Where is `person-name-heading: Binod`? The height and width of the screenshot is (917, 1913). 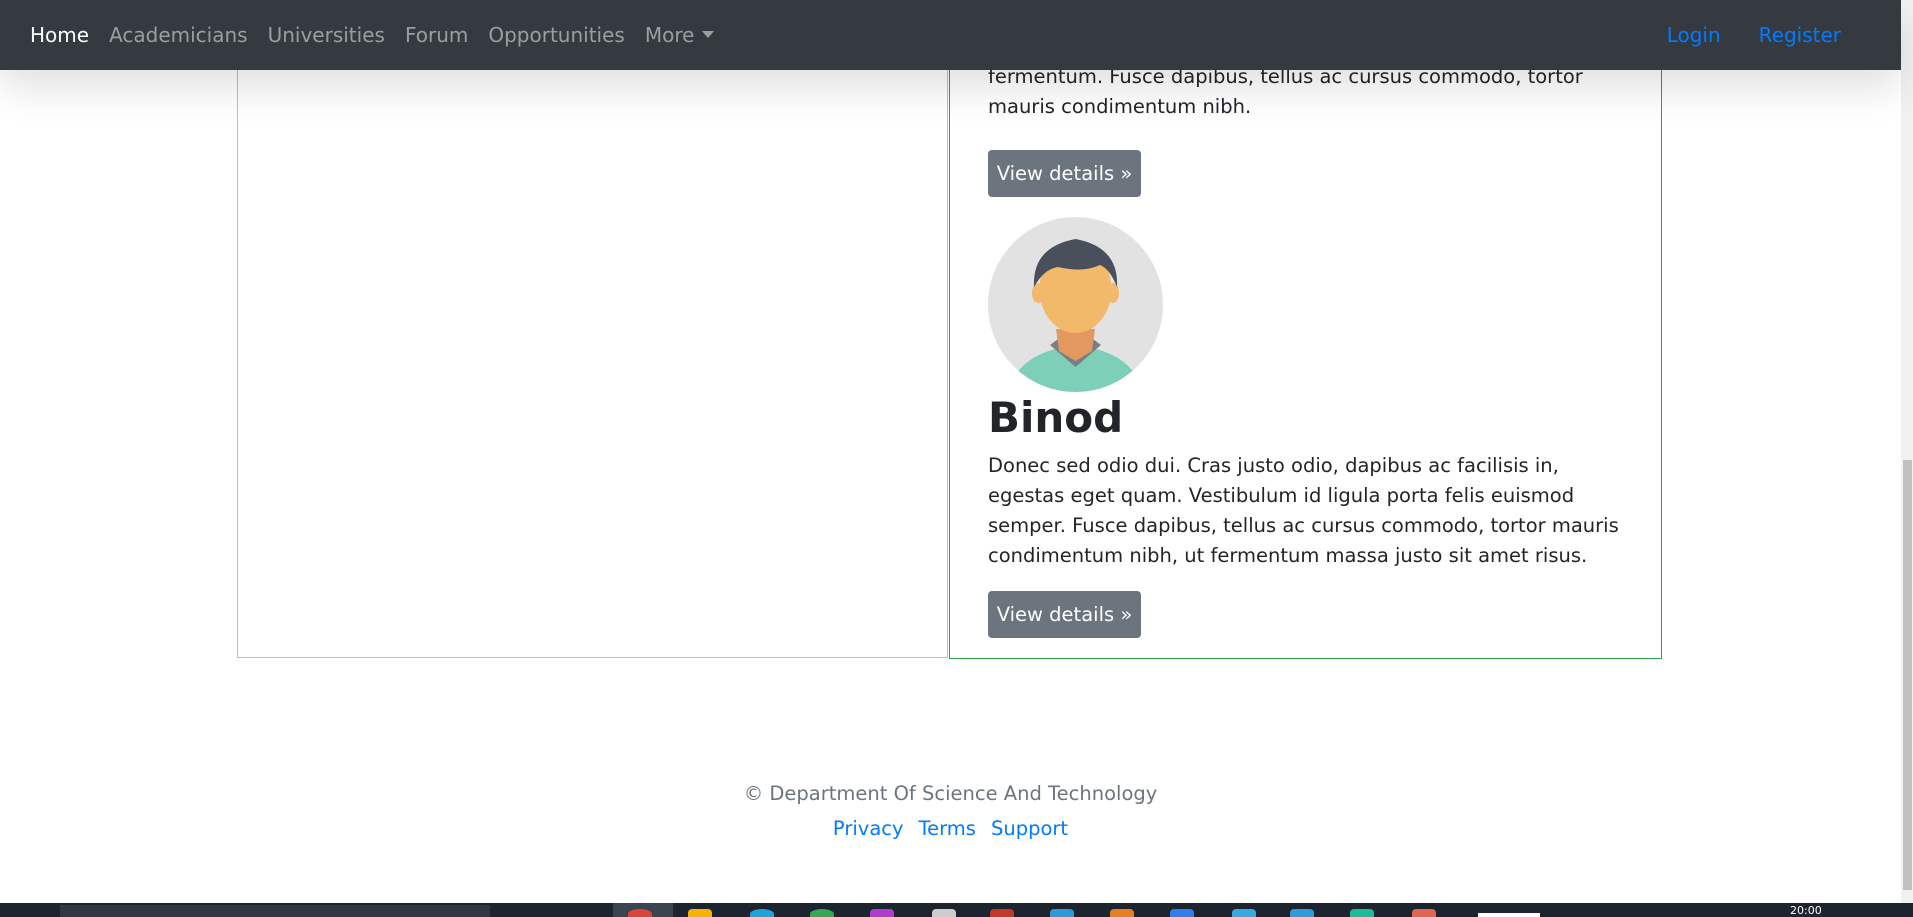 person-name-heading: Binod is located at coordinates (1056, 417).